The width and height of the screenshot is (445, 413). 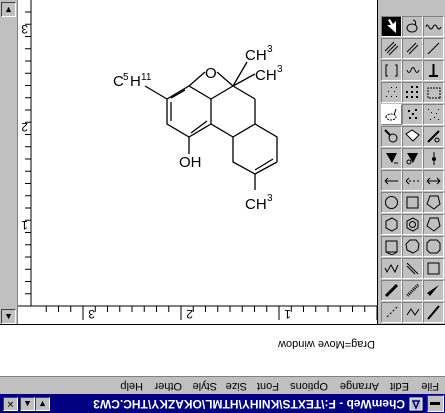 What do you see at coordinates (24, 225) in the screenshot?
I see `vruler-label-1: 1` at bounding box center [24, 225].